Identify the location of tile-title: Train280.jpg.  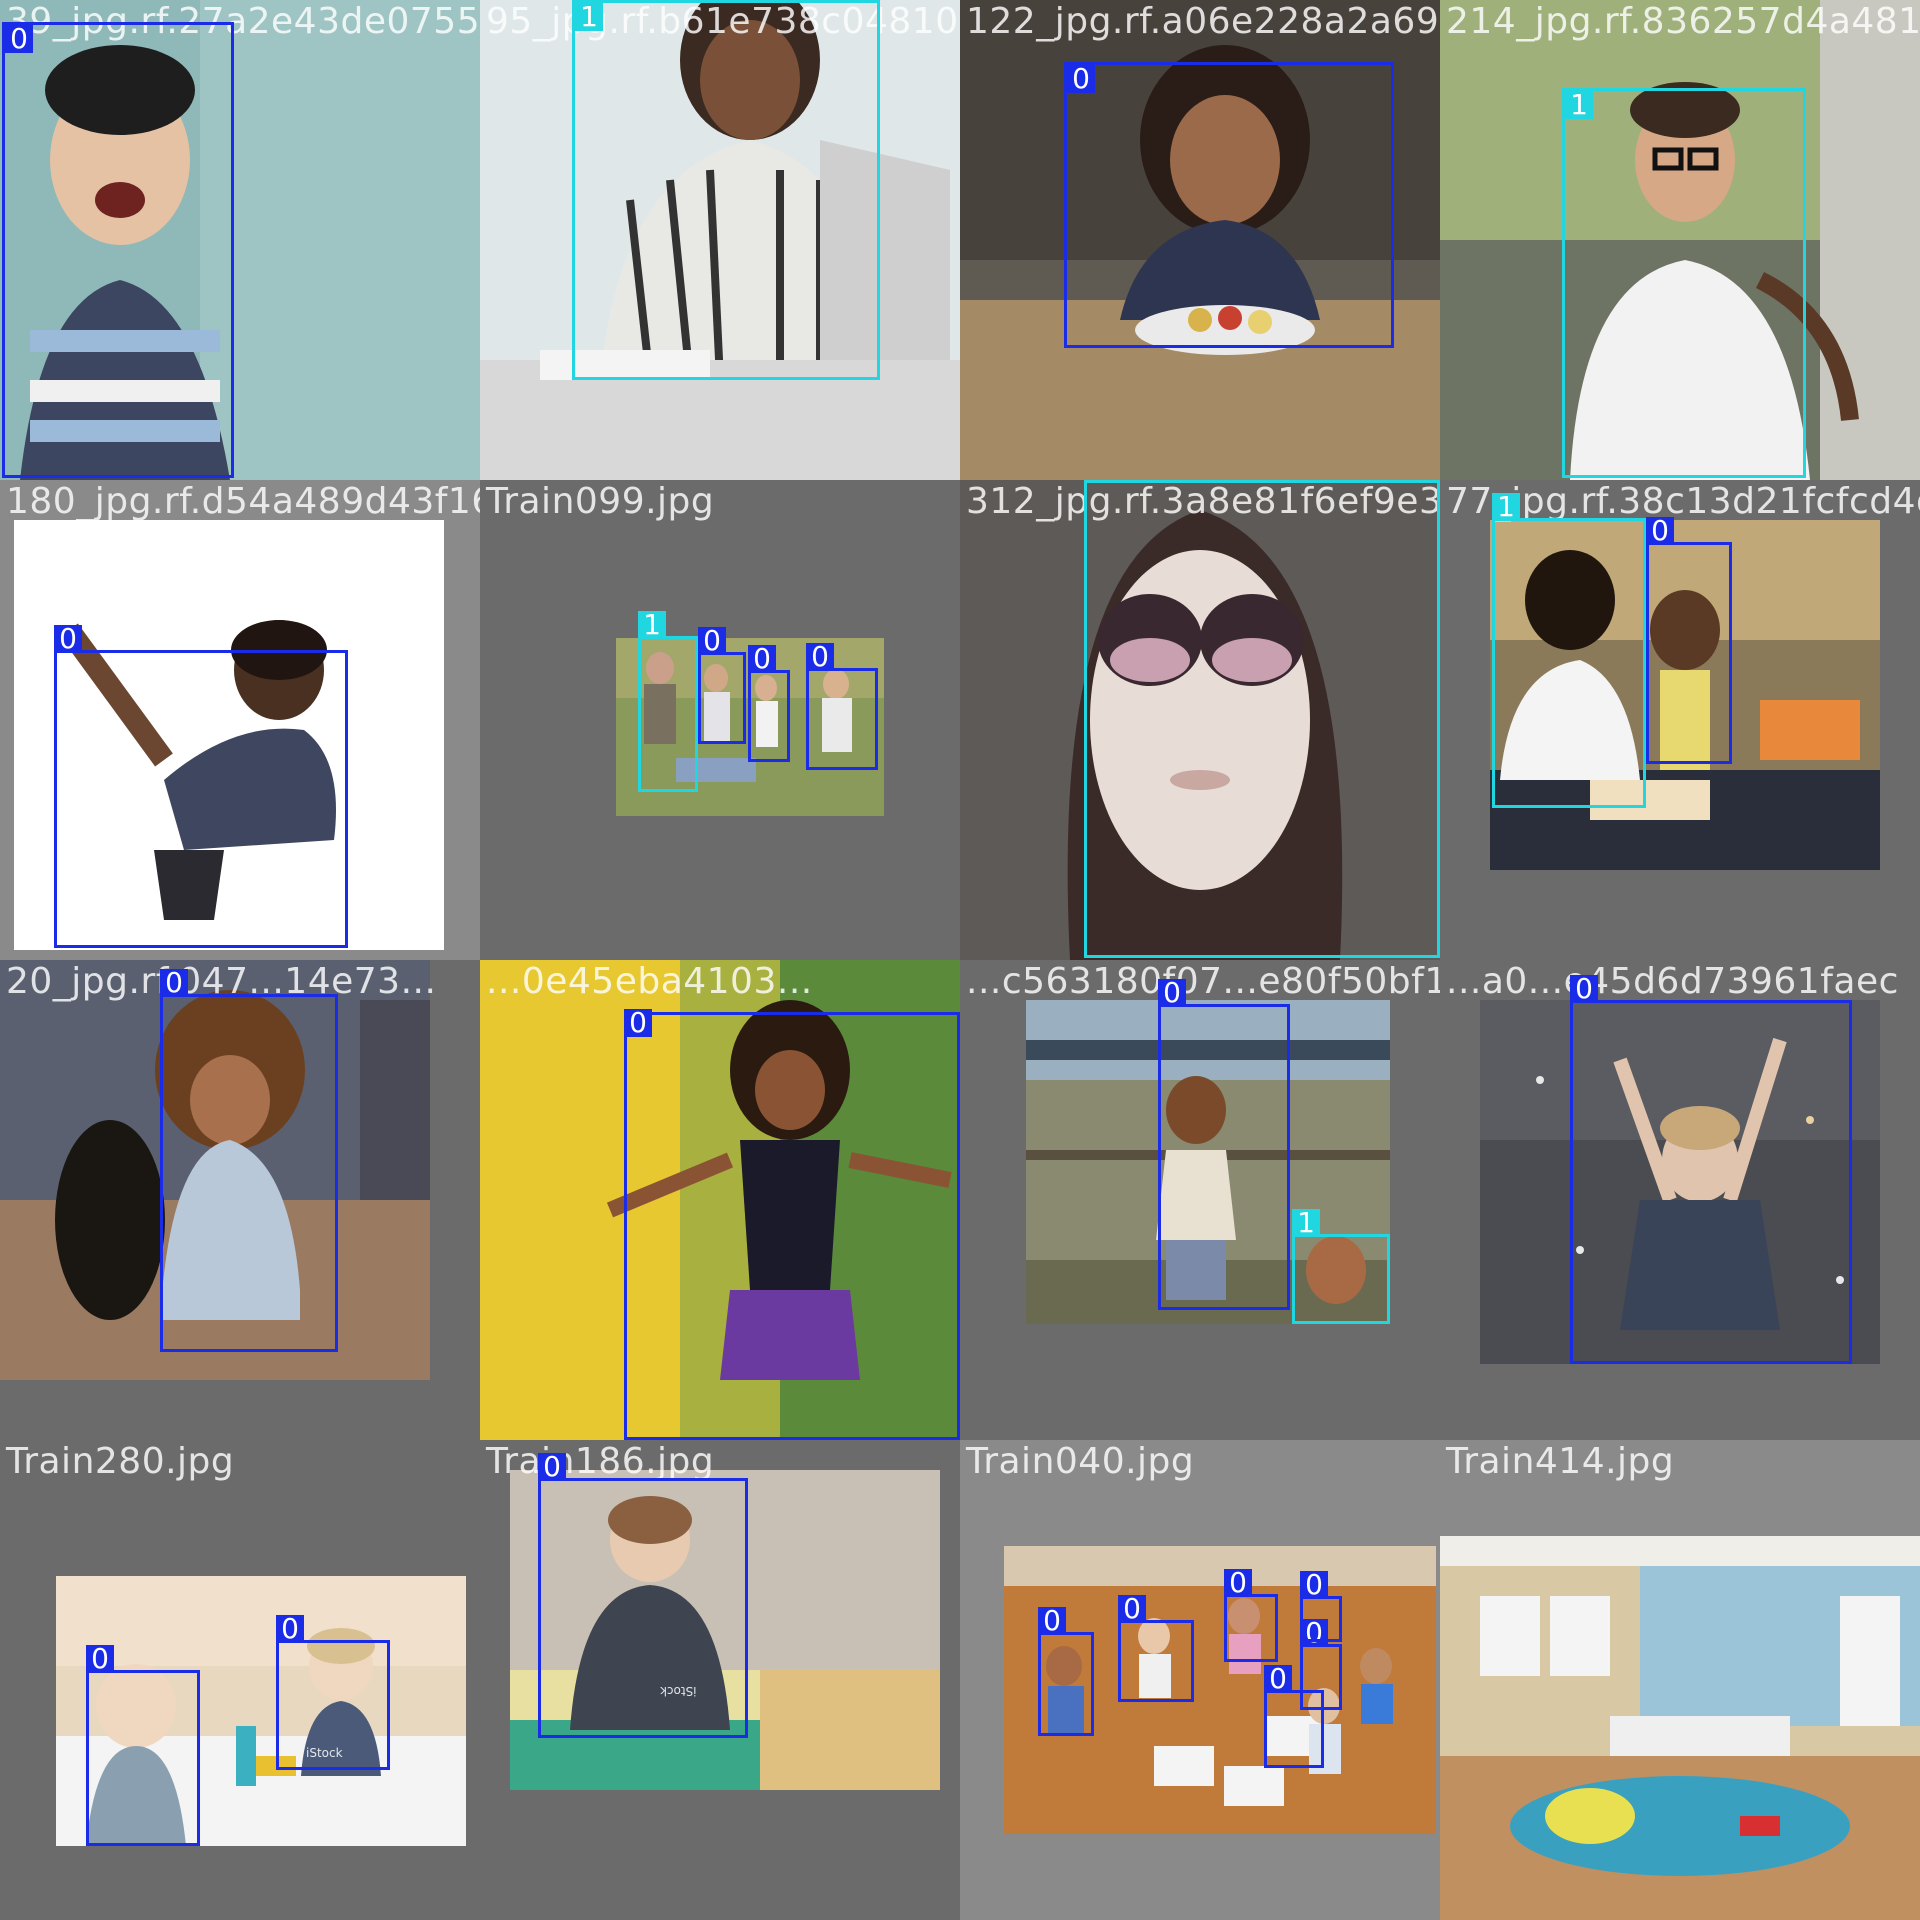
(120, 1461).